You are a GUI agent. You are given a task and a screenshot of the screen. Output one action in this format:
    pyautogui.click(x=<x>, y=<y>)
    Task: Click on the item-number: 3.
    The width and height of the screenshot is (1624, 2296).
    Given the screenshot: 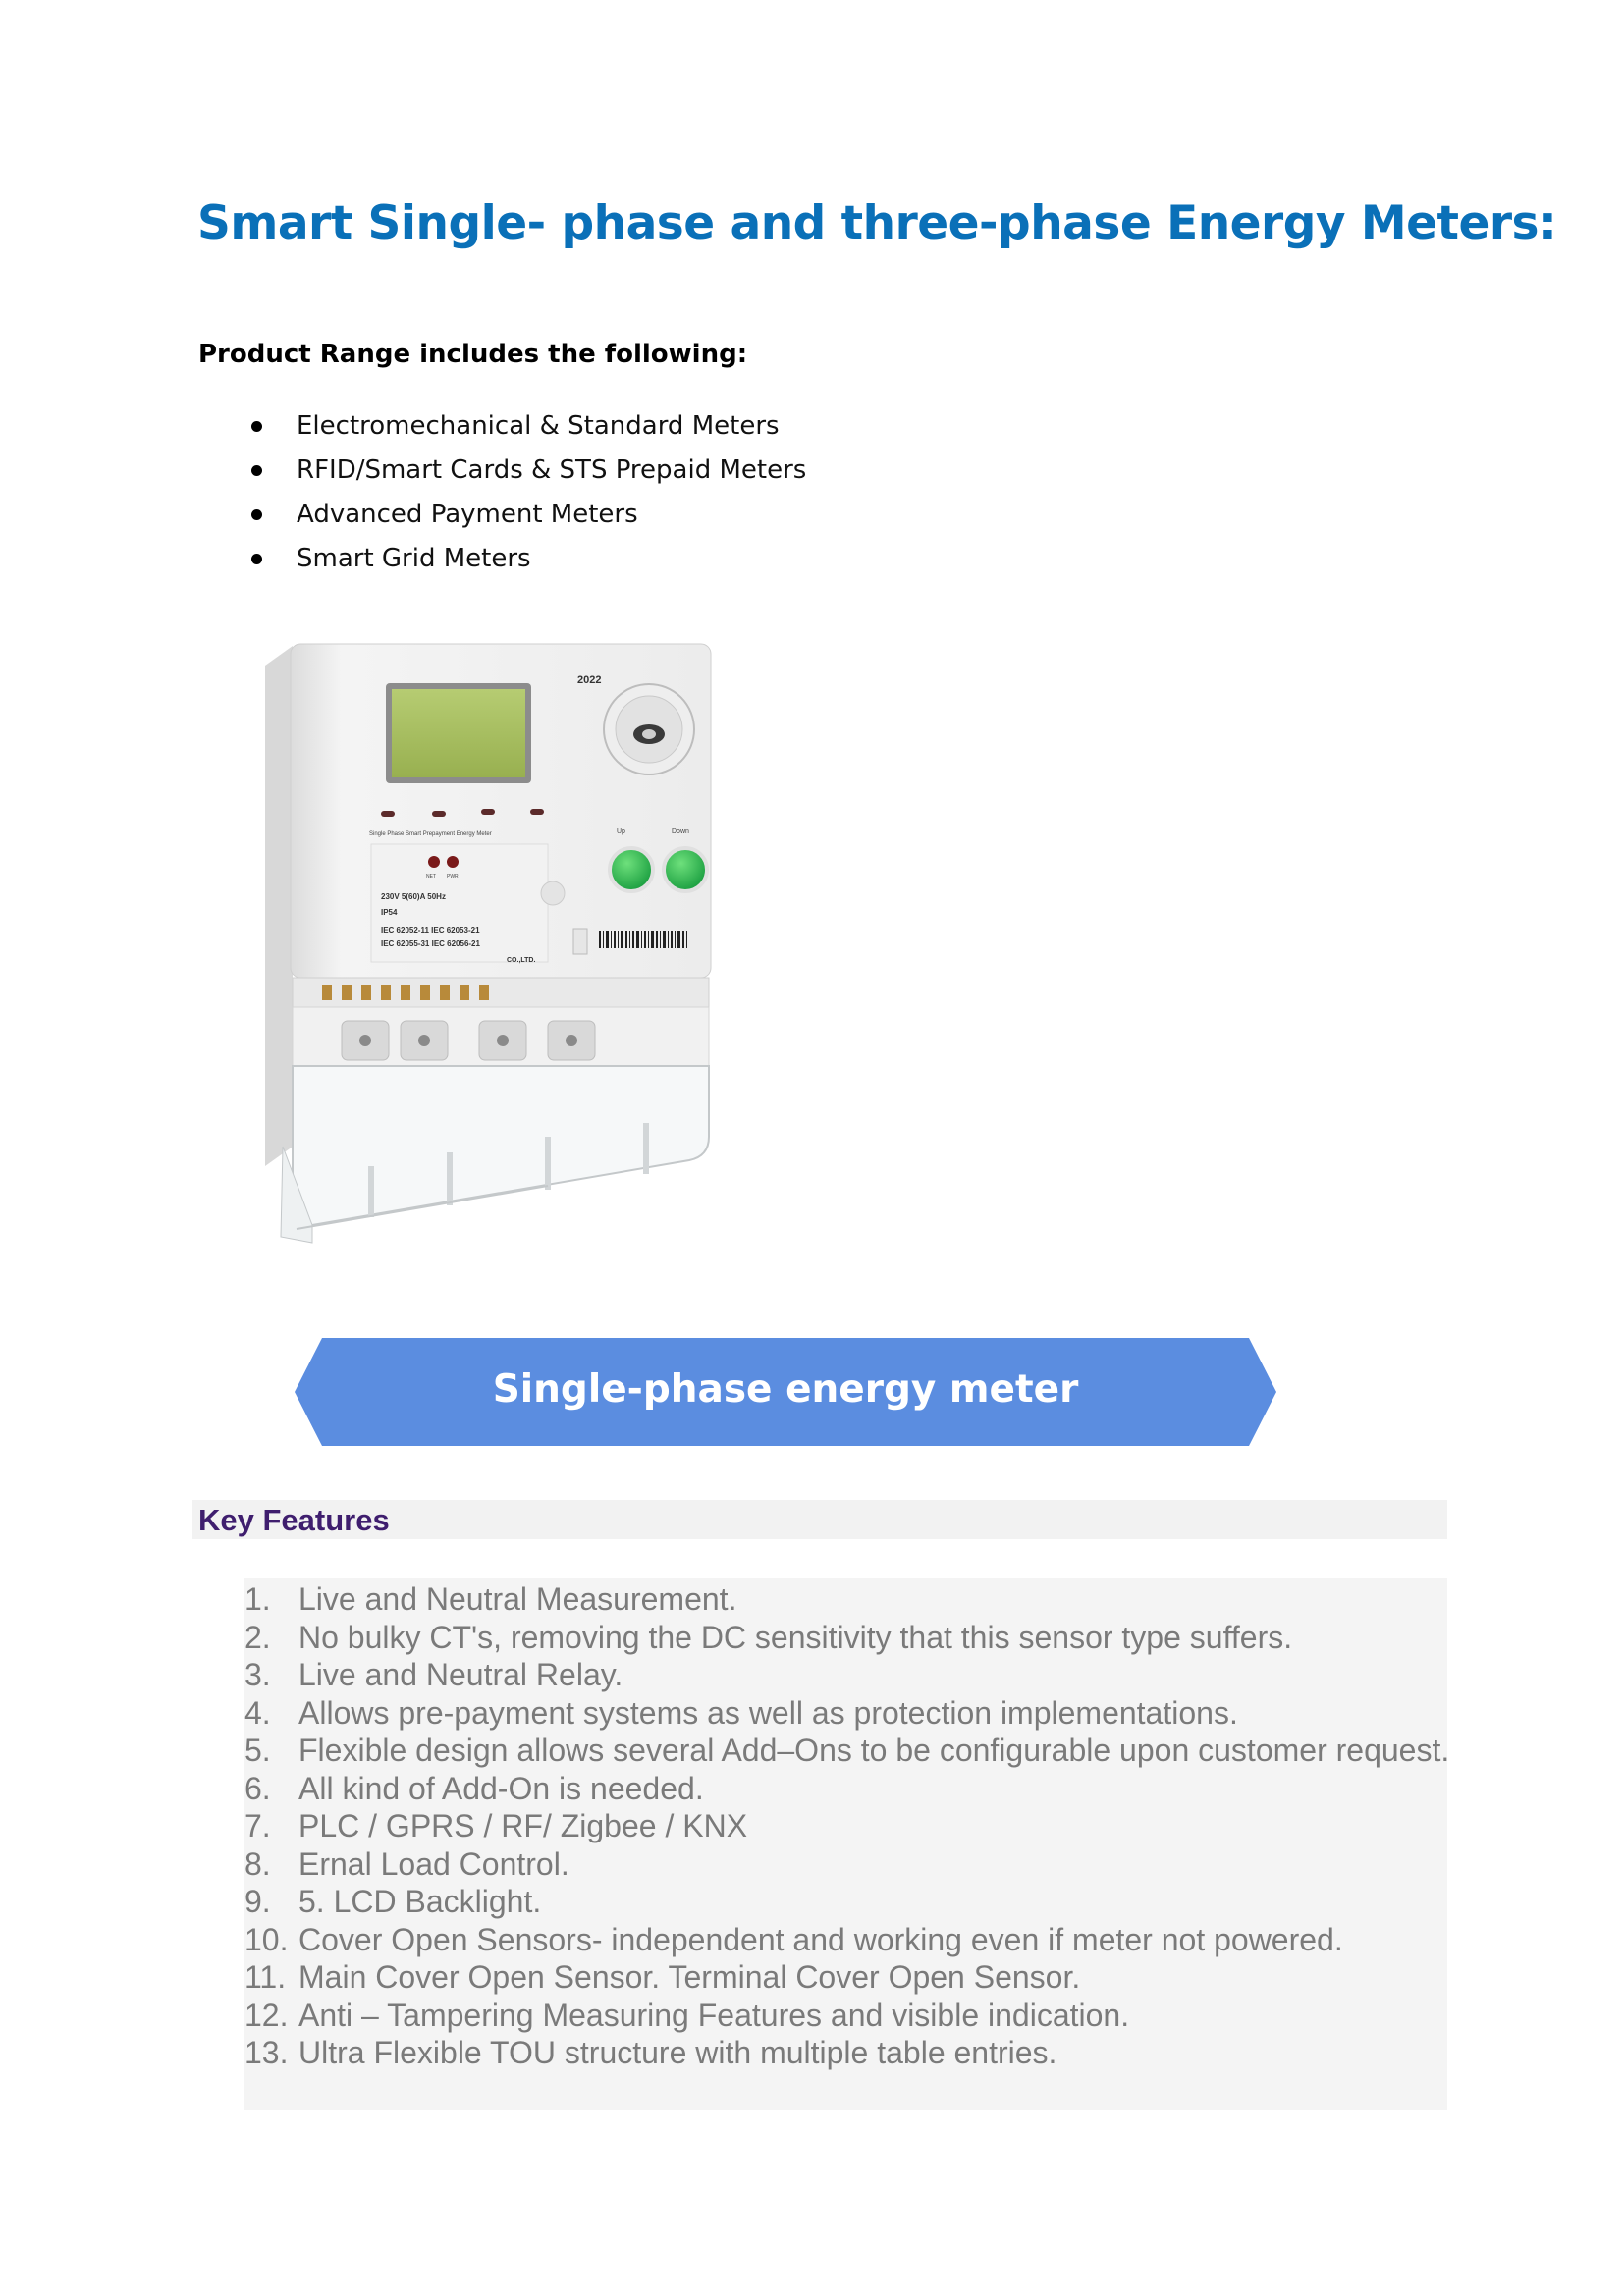 What is the action you would take?
    pyautogui.click(x=257, y=1674)
    